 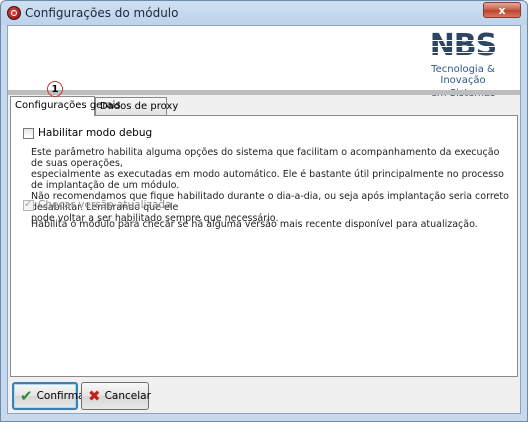 What do you see at coordinates (28, 205) in the screenshot?
I see `check-version-checkbox` at bounding box center [28, 205].